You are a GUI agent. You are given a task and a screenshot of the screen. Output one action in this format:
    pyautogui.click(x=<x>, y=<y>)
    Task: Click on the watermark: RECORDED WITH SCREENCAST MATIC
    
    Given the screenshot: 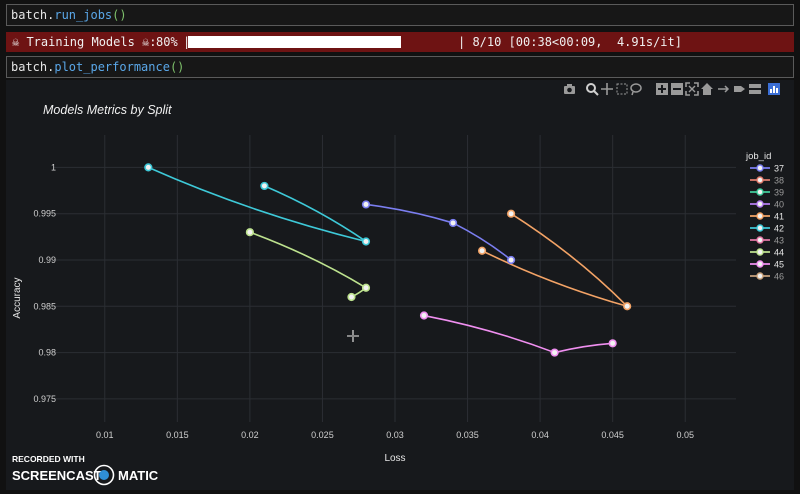 What is the action you would take?
    pyautogui.click(x=85, y=470)
    